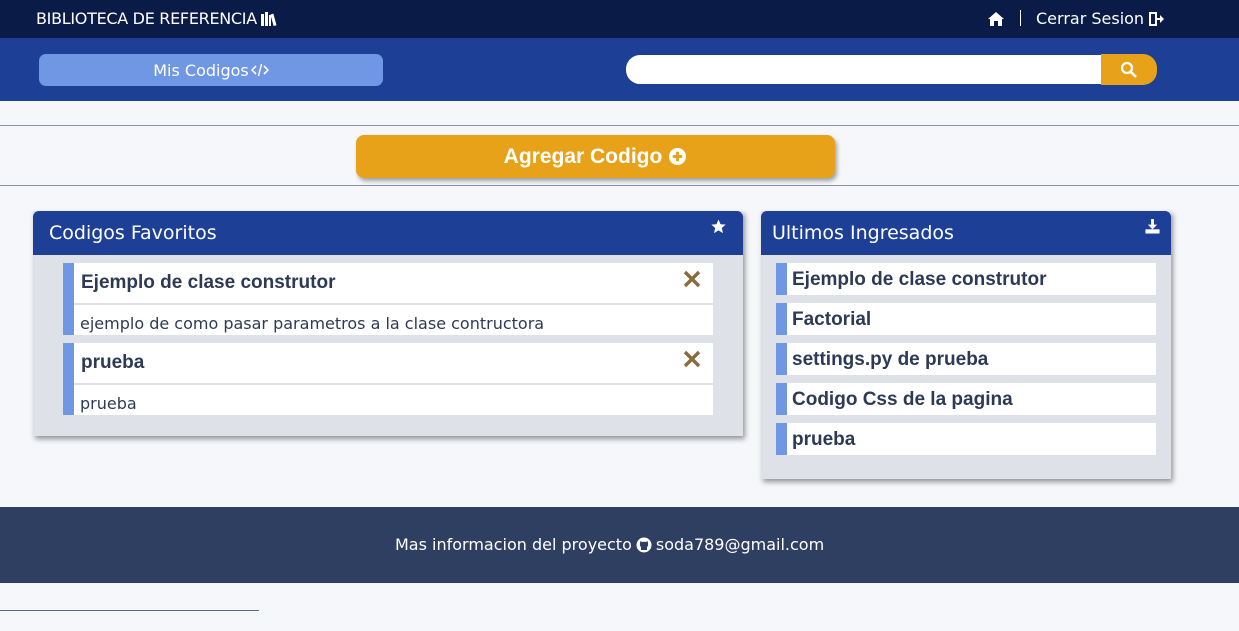 The image size is (1239, 631). Describe the element at coordinates (966, 233) in the screenshot. I see `recent-header: Ultimos Ingresados` at that location.